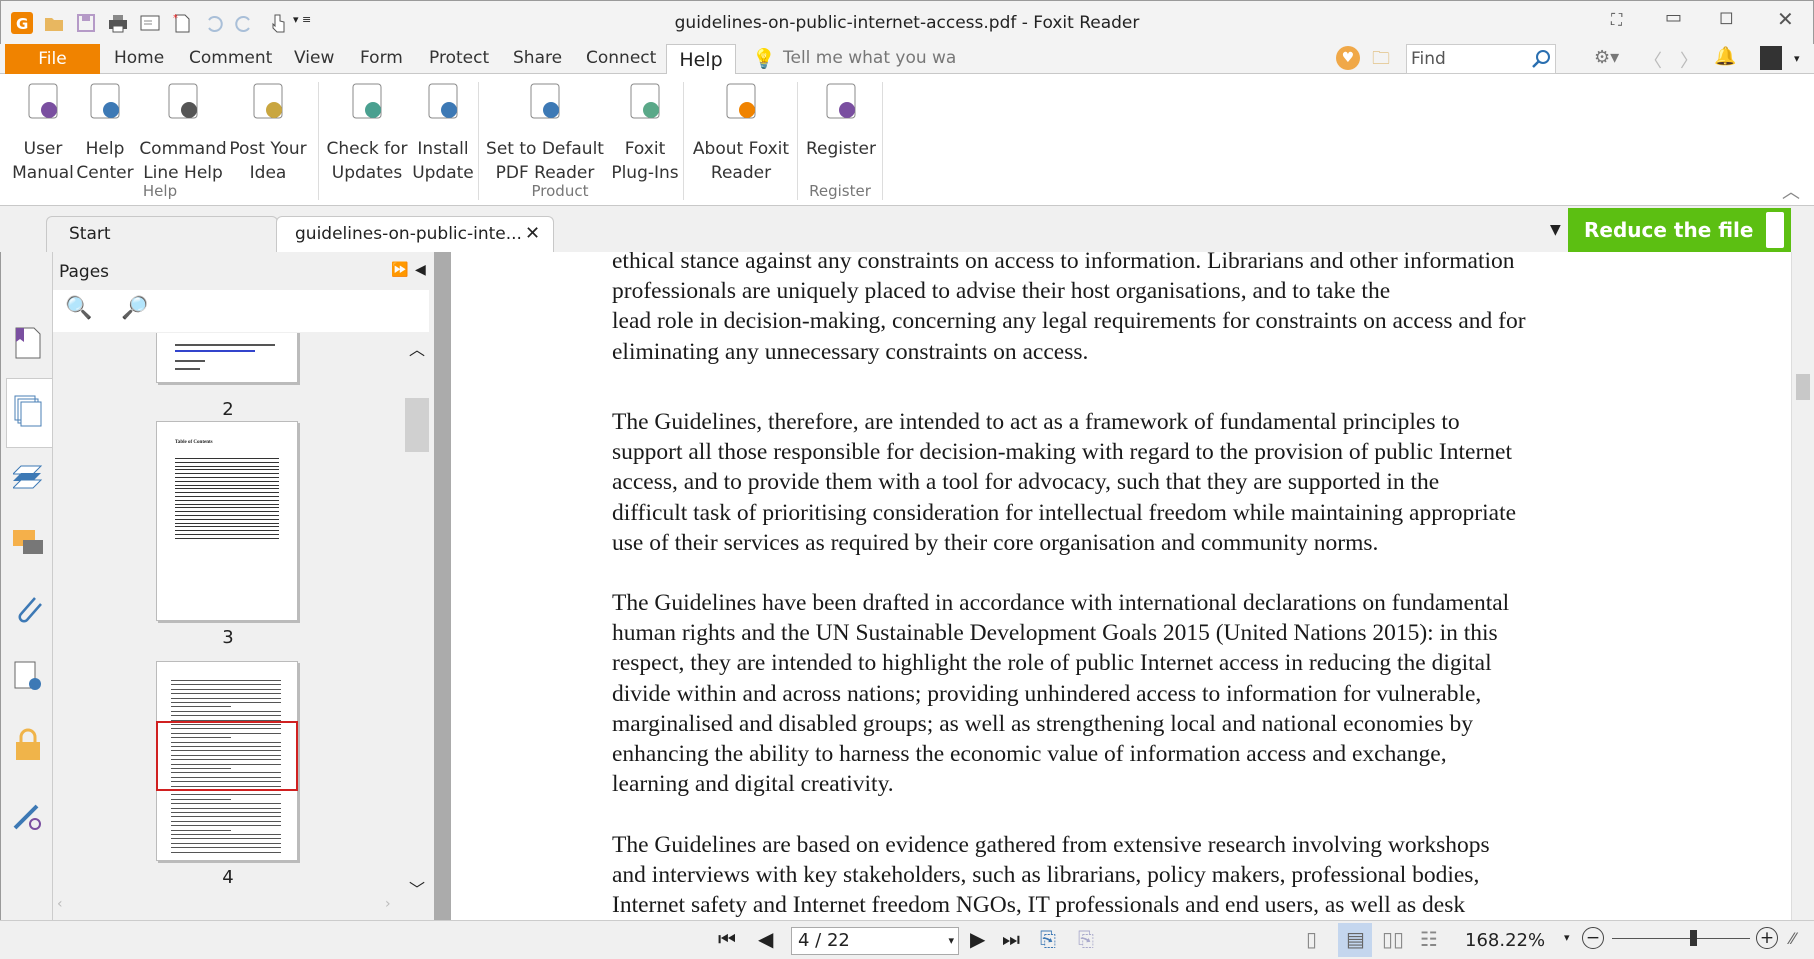 Image resolution: width=1814 pixels, height=959 pixels. What do you see at coordinates (765, 939) in the screenshot?
I see `prev-page-icon: ◀` at bounding box center [765, 939].